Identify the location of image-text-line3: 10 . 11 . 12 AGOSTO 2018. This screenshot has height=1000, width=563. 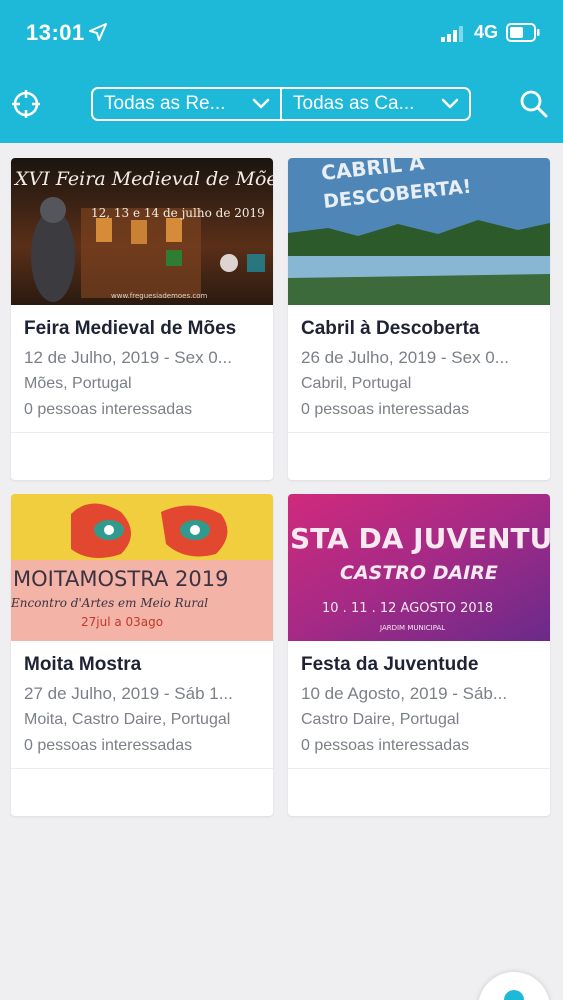
(407, 608).